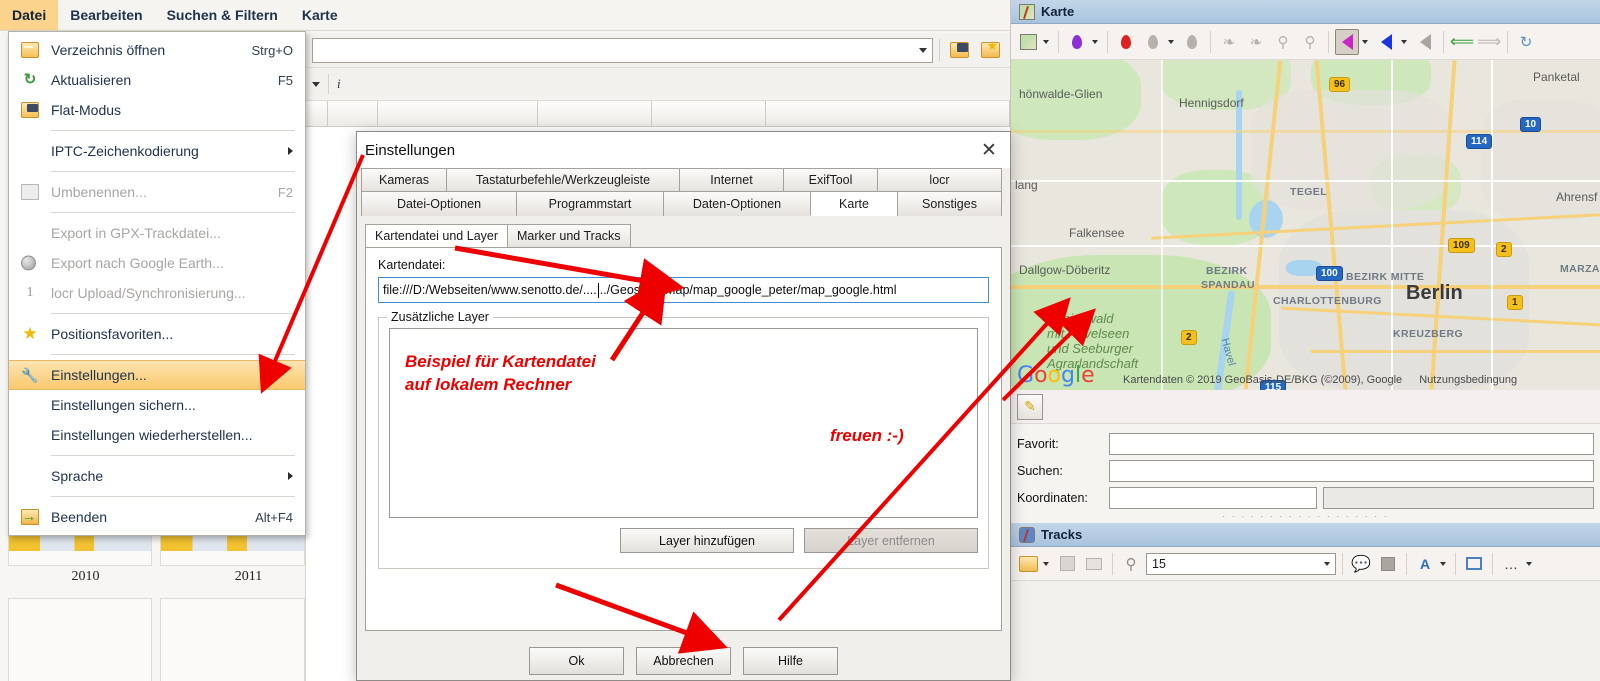  I want to click on close-icon: ✕, so click(989, 150).